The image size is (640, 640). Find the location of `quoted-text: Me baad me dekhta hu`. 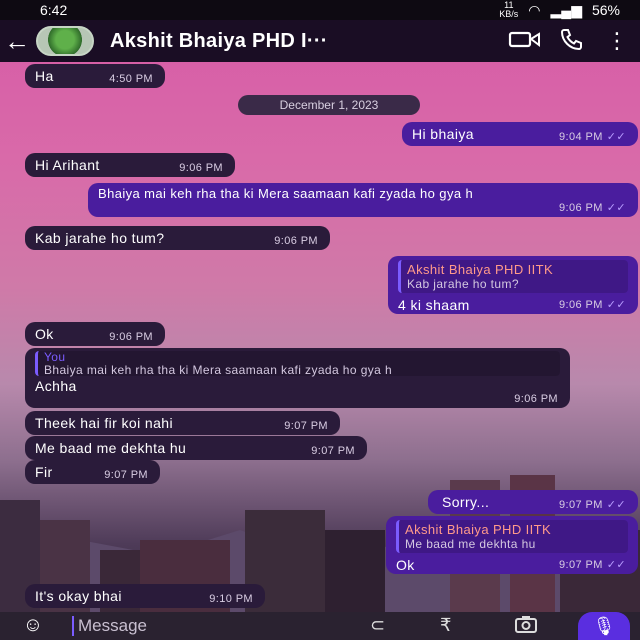

quoted-text: Me baad me dekhta hu is located at coordinates (470, 544).